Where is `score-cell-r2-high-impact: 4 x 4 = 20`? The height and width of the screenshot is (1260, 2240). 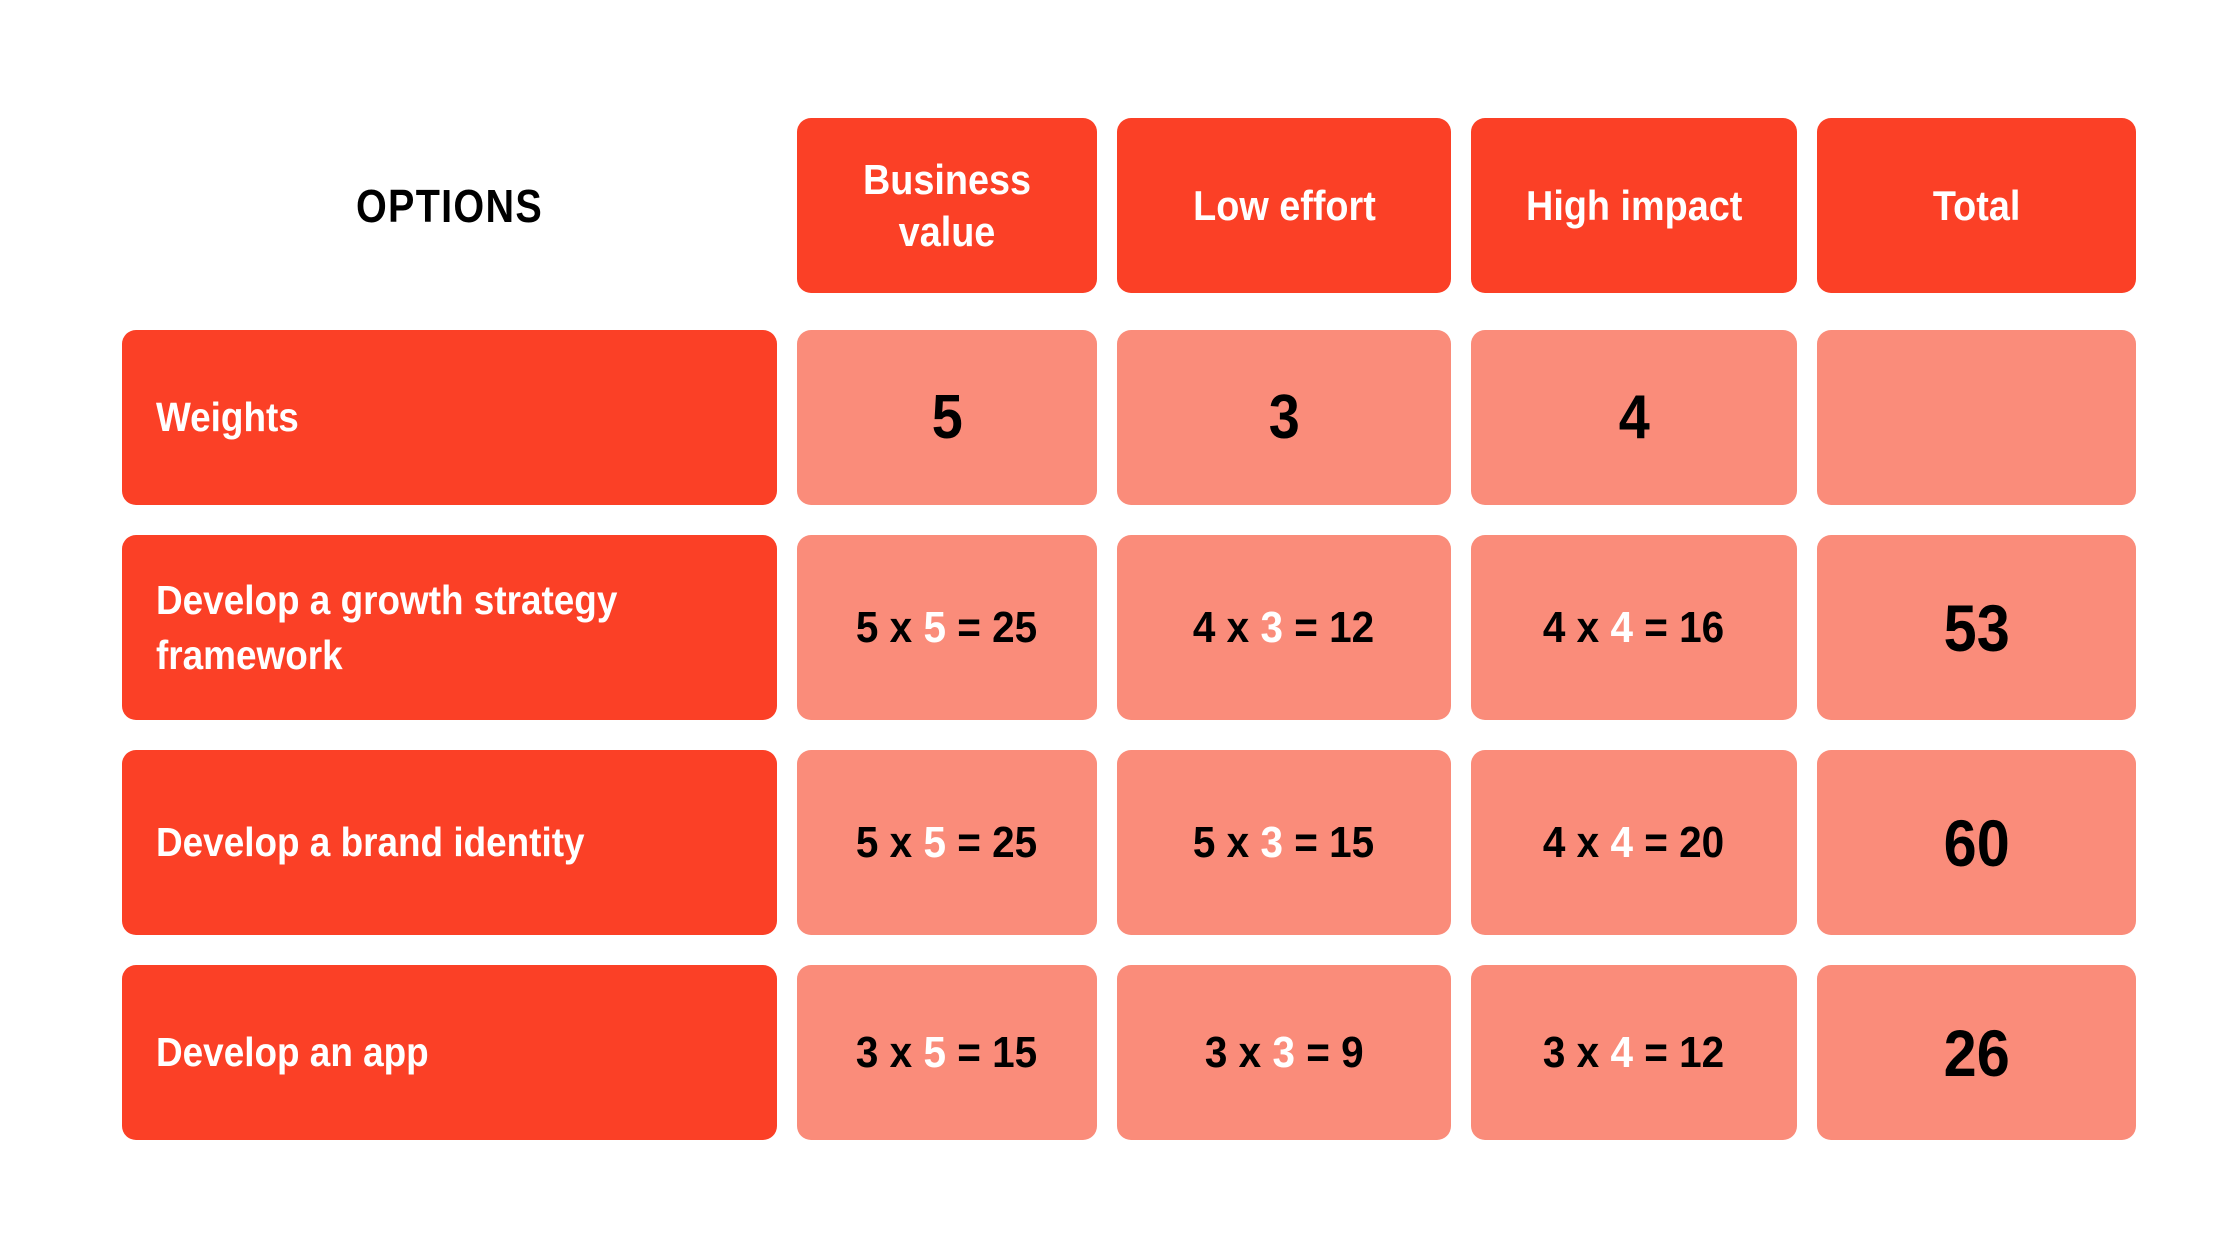 score-cell-r2-high-impact: 4 x 4 = 20 is located at coordinates (1634, 842).